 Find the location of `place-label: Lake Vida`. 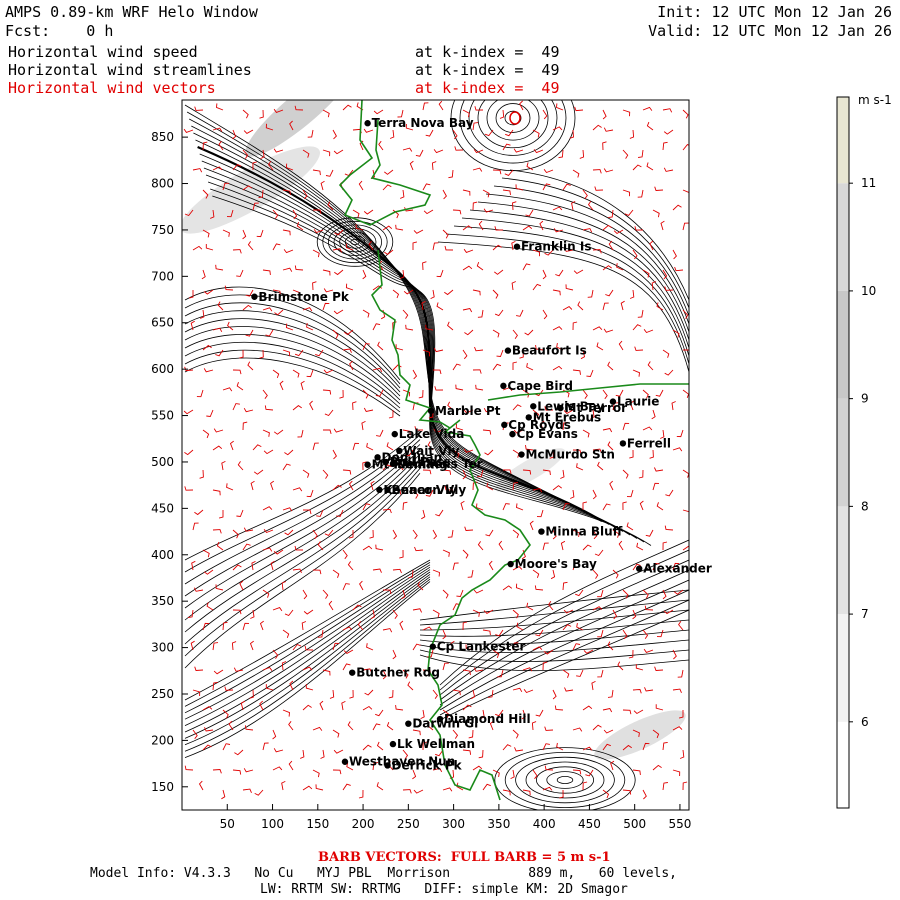

place-label: Lake Vida is located at coordinates (432, 434).